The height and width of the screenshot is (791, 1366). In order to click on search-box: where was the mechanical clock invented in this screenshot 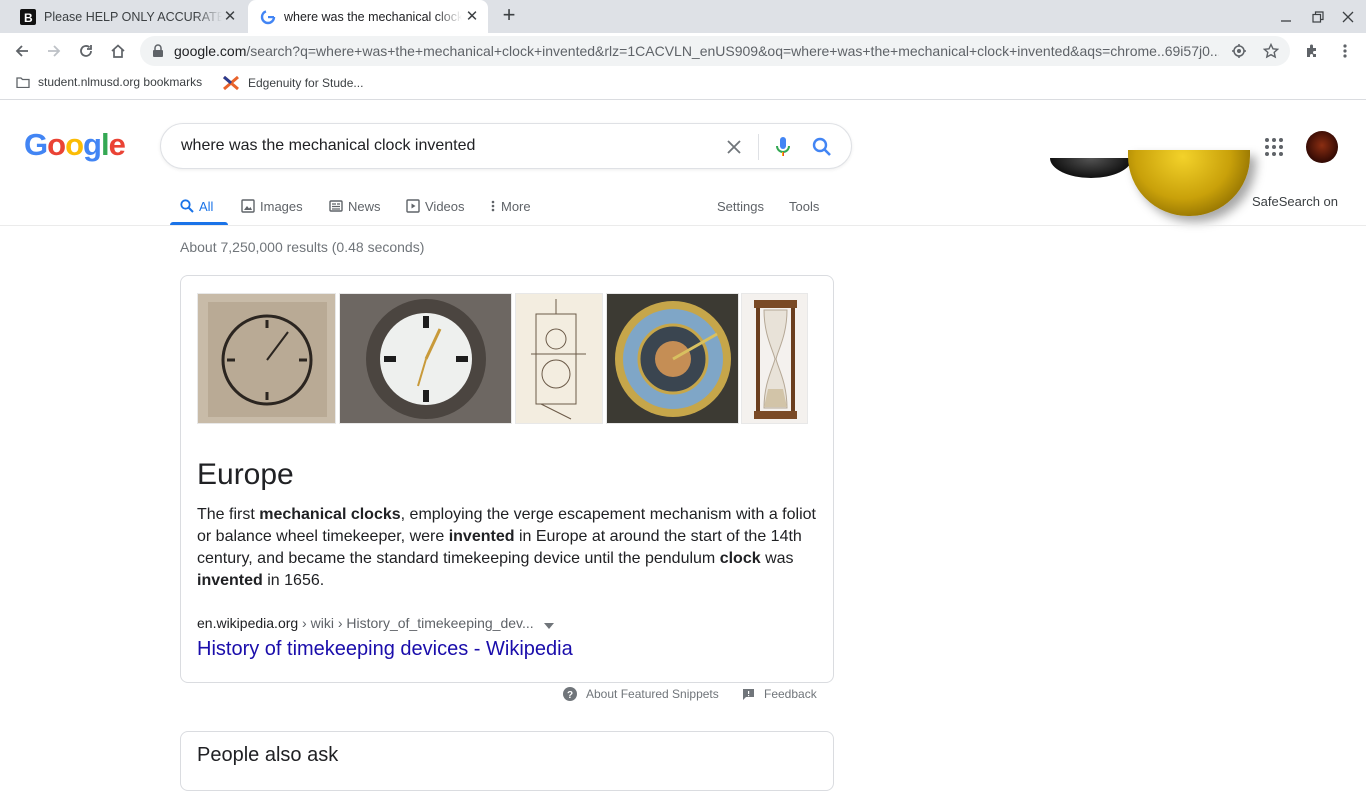, I will do `click(506, 146)`.